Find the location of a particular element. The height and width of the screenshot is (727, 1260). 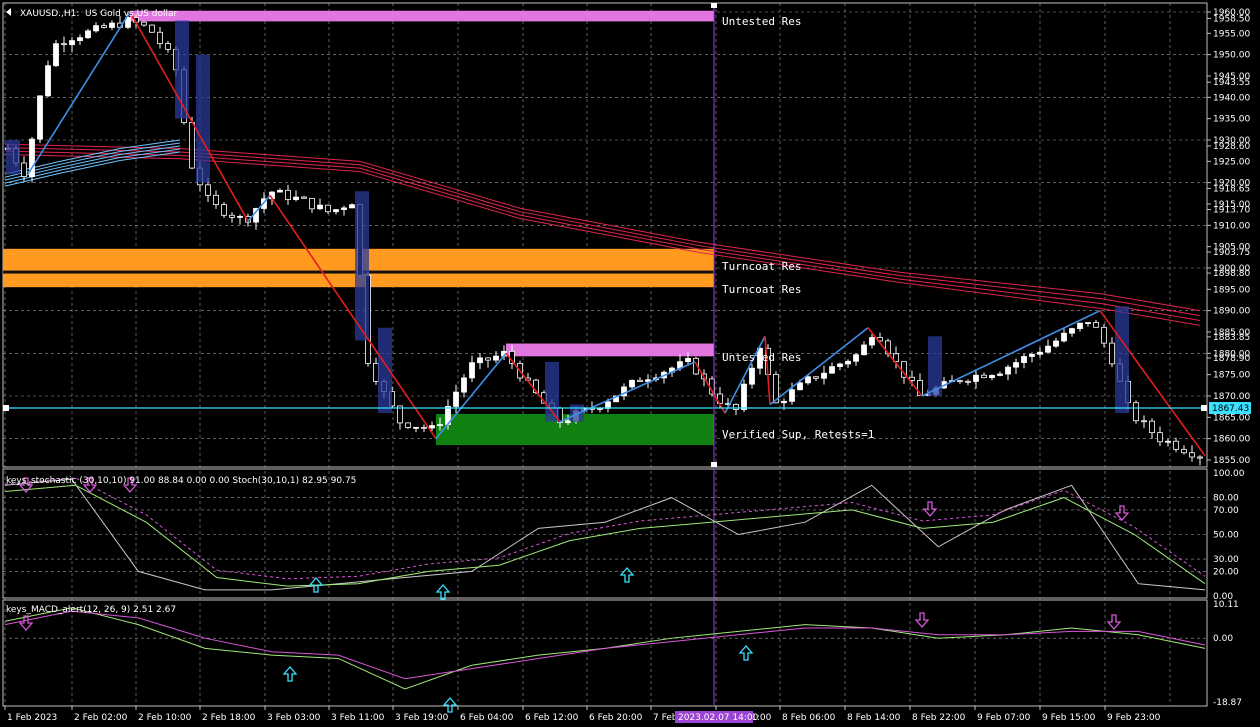

price-tick-label-3: 1950.00 is located at coordinates (1231, 56).